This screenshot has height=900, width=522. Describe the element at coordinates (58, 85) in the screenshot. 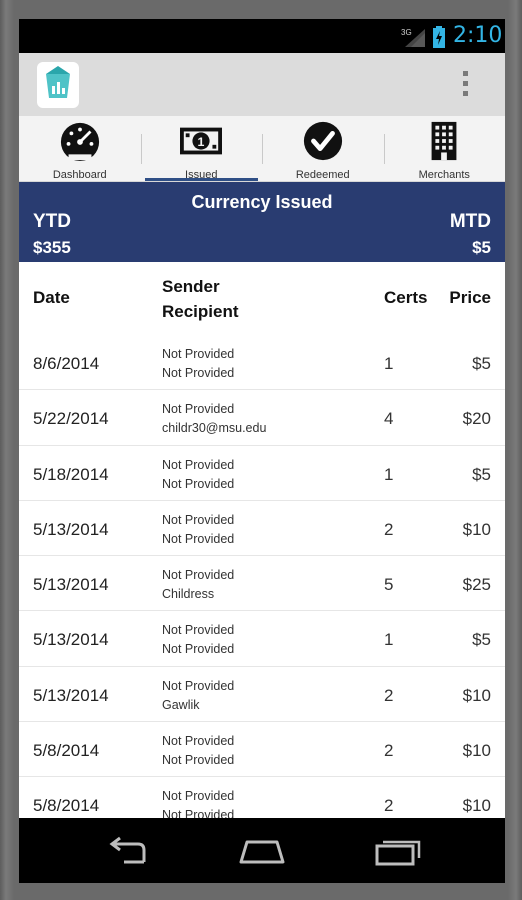

I see `app-logo-icon` at that location.